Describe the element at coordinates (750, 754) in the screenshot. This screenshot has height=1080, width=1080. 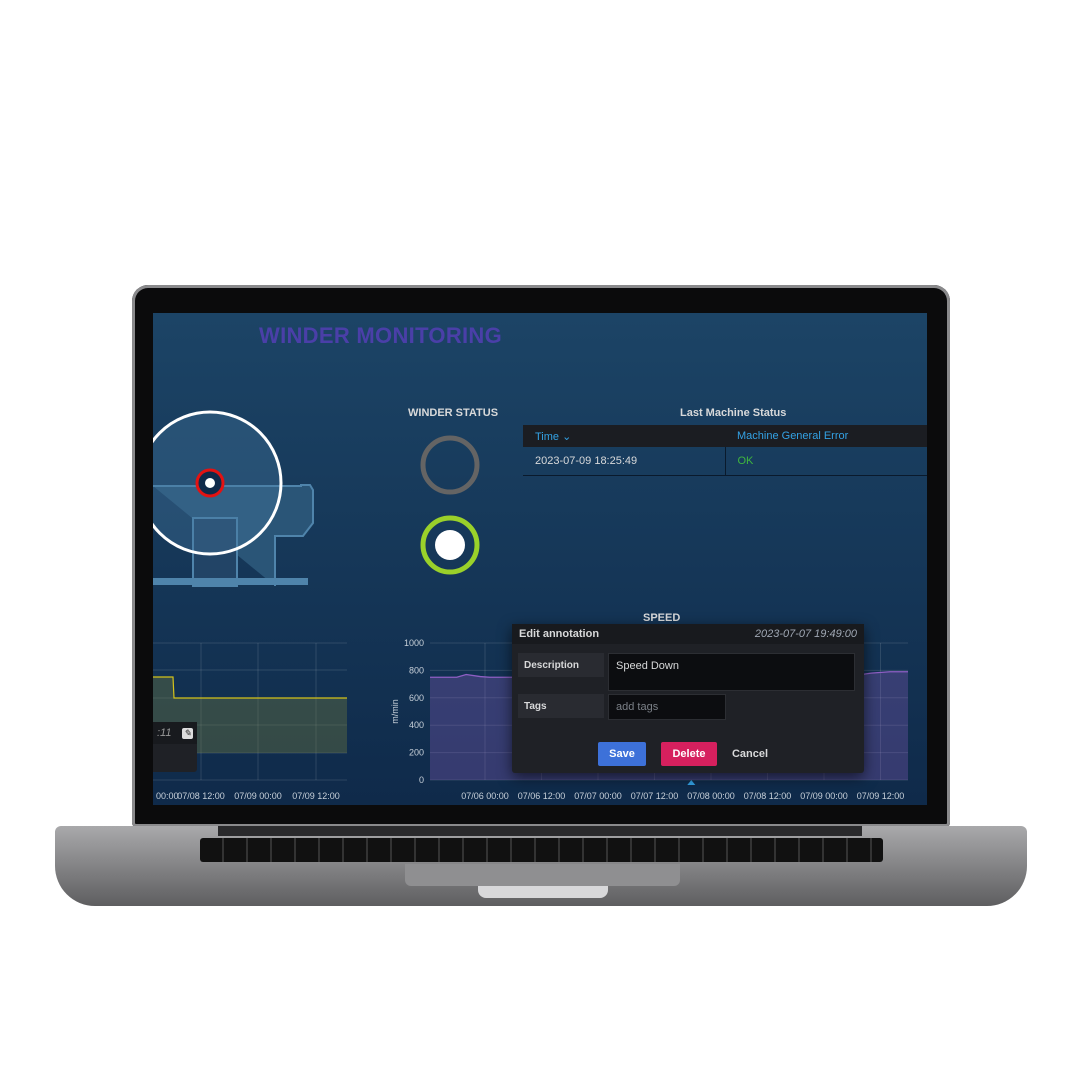
I see `cancel-button: Cancel` at that location.